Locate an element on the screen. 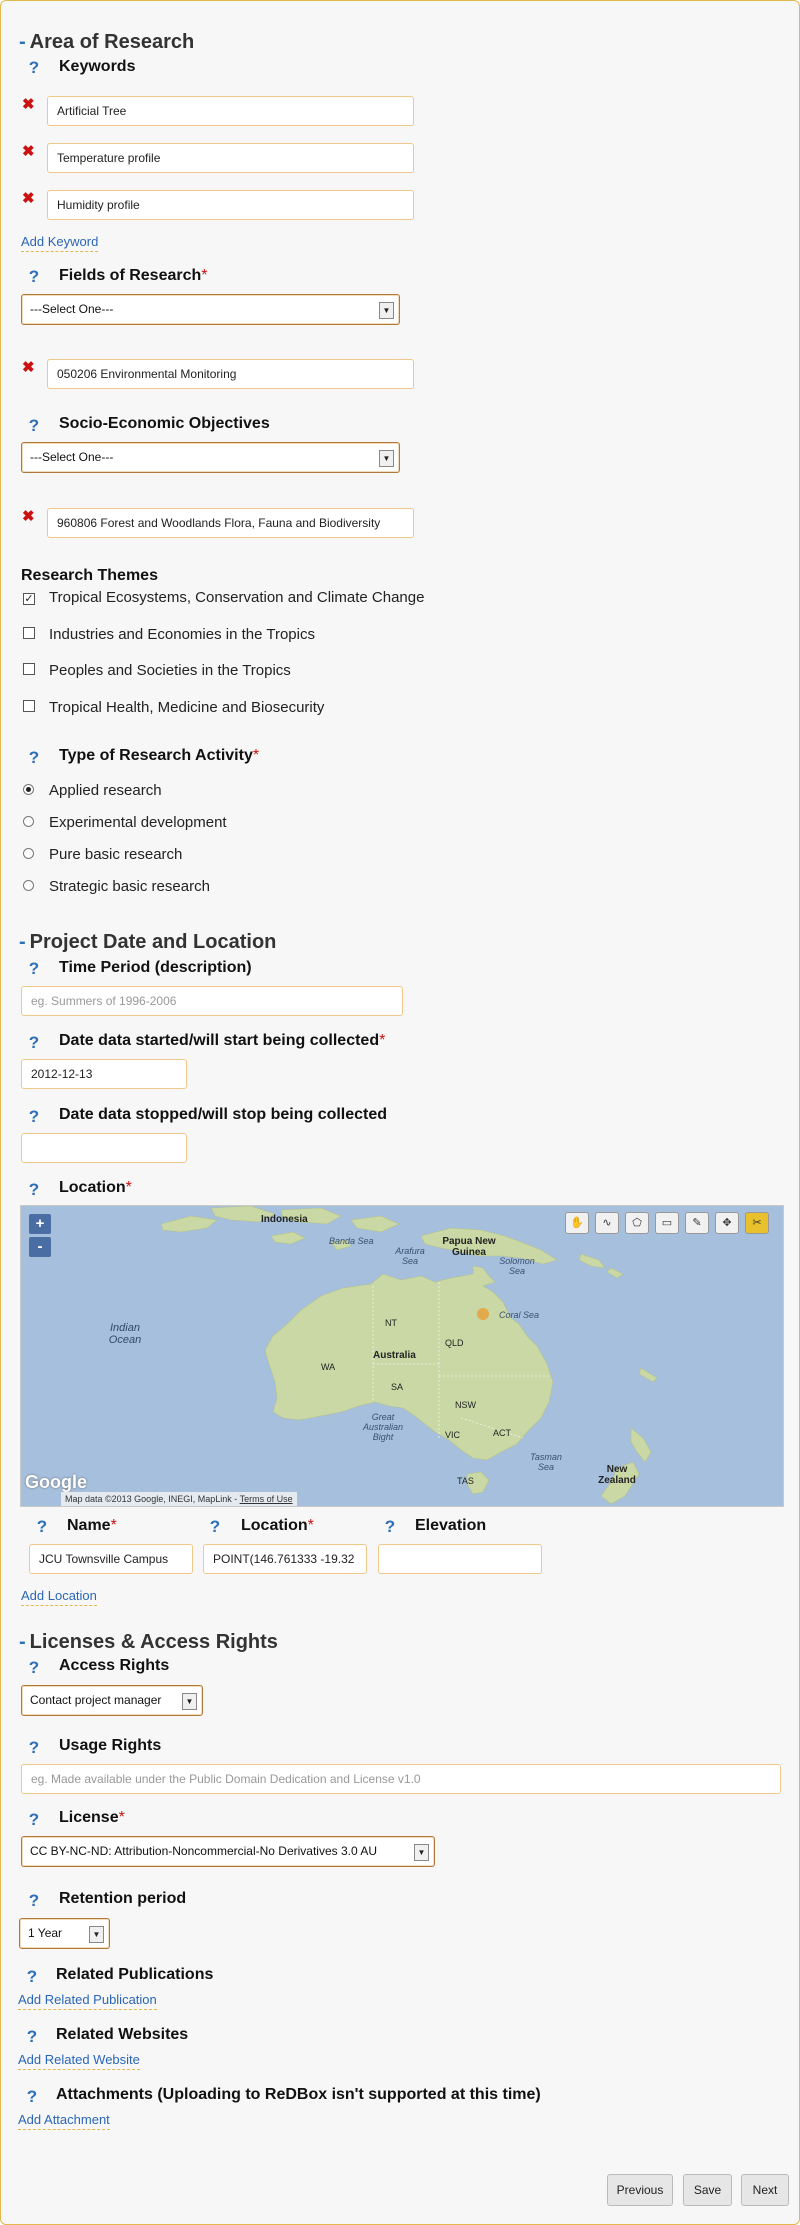 Image resolution: width=800 pixels, height=2225 pixels. draw-box-icon: ▭ is located at coordinates (667, 1223).